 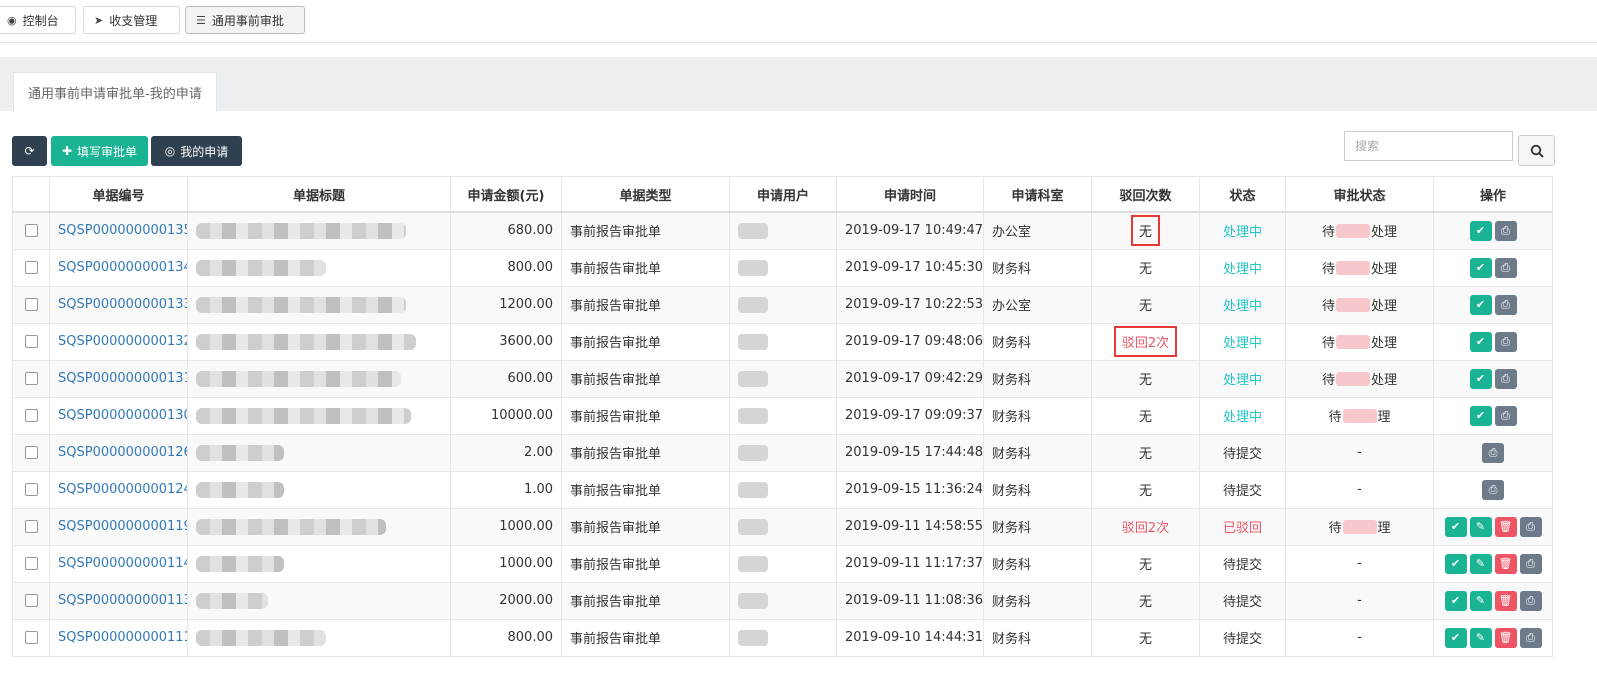 I want to click on print-icon: ⎙, so click(x=1530, y=563).